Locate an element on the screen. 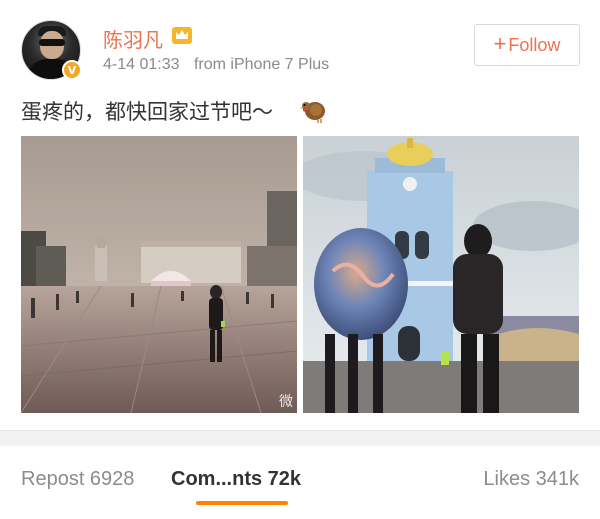 The width and height of the screenshot is (600, 519). tab-repost: Repost 6928 is located at coordinates (77, 479).